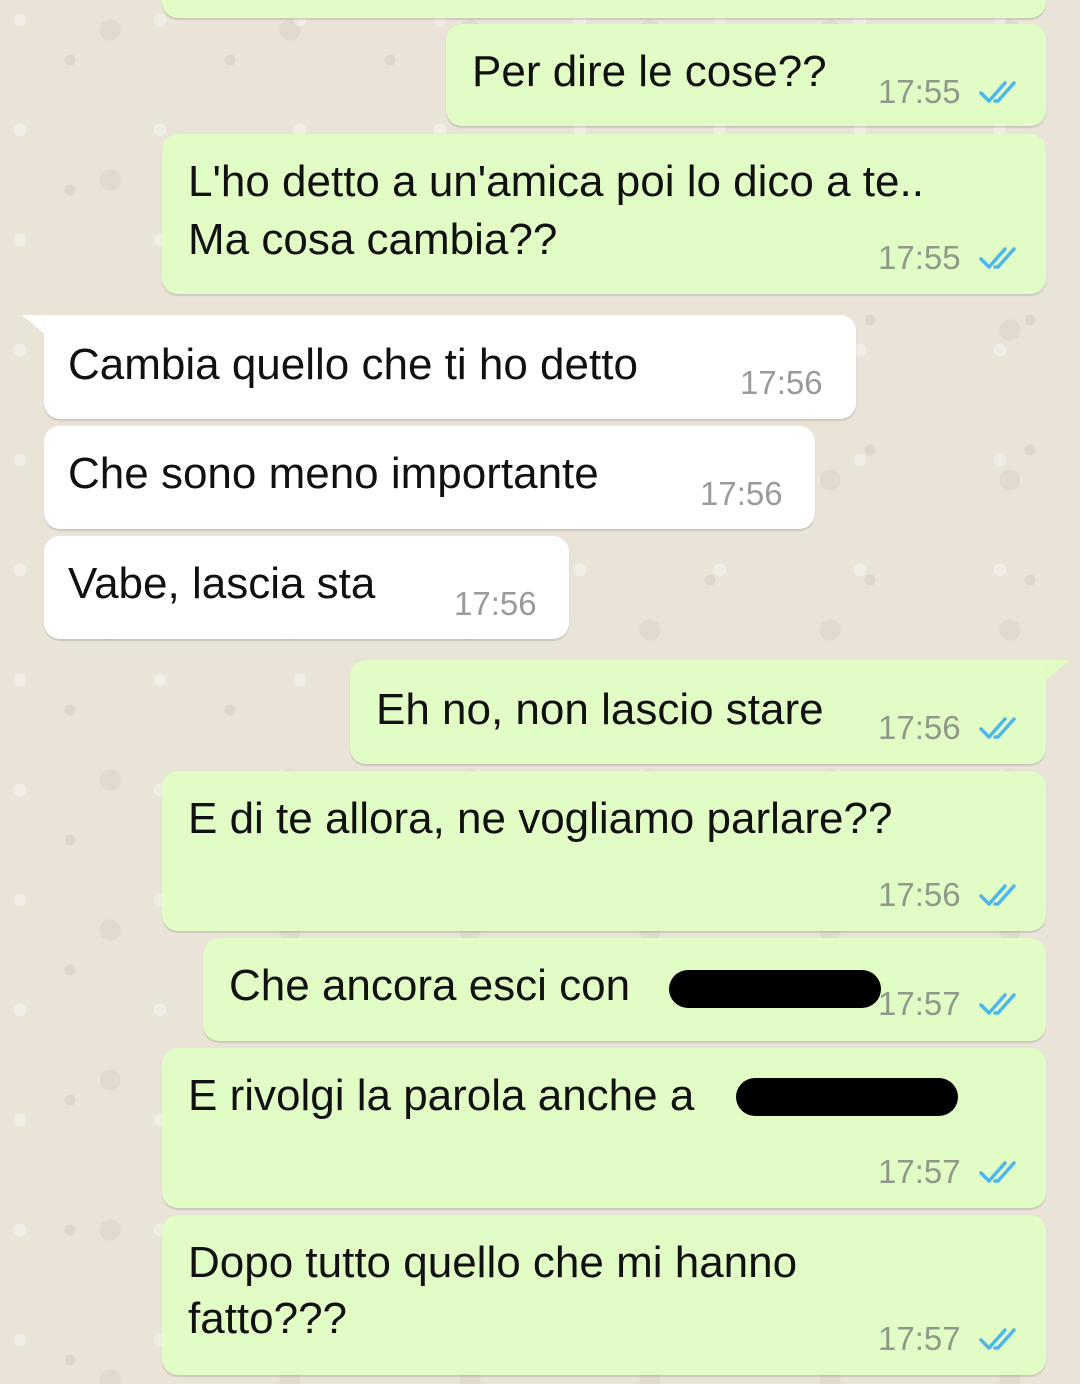  I want to click on message-bubble-incoming: Che sono meno importante 17:56, so click(429, 477).